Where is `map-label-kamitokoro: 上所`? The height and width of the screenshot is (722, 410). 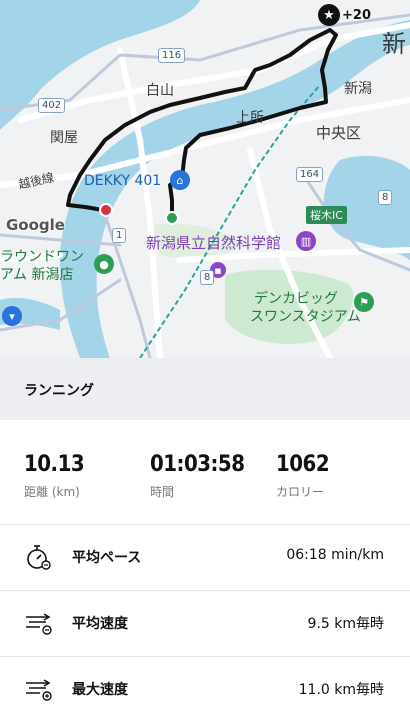 map-label-kamitokoro: 上所 is located at coordinates (250, 118).